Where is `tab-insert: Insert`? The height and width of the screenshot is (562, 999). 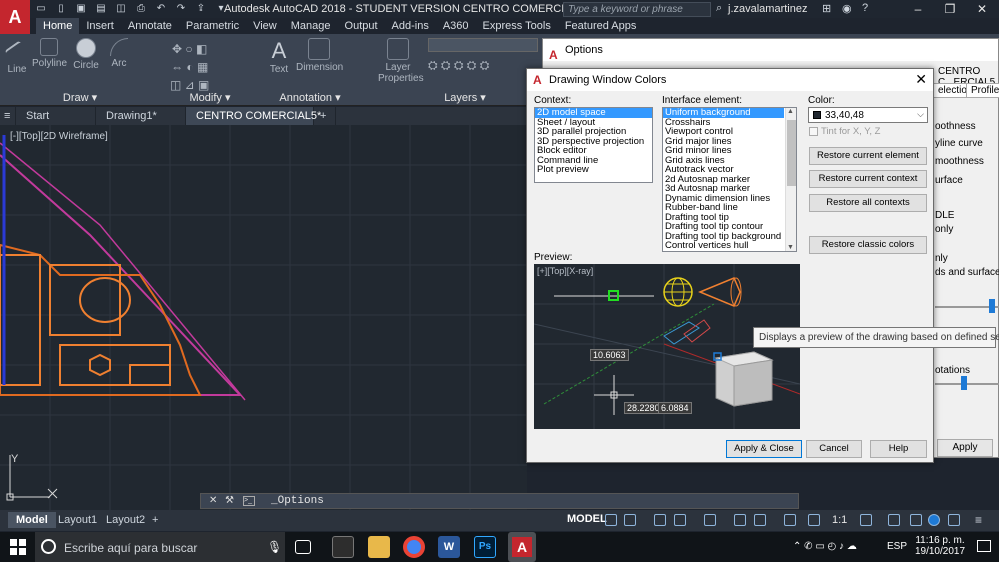 tab-insert: Insert is located at coordinates (100, 26).